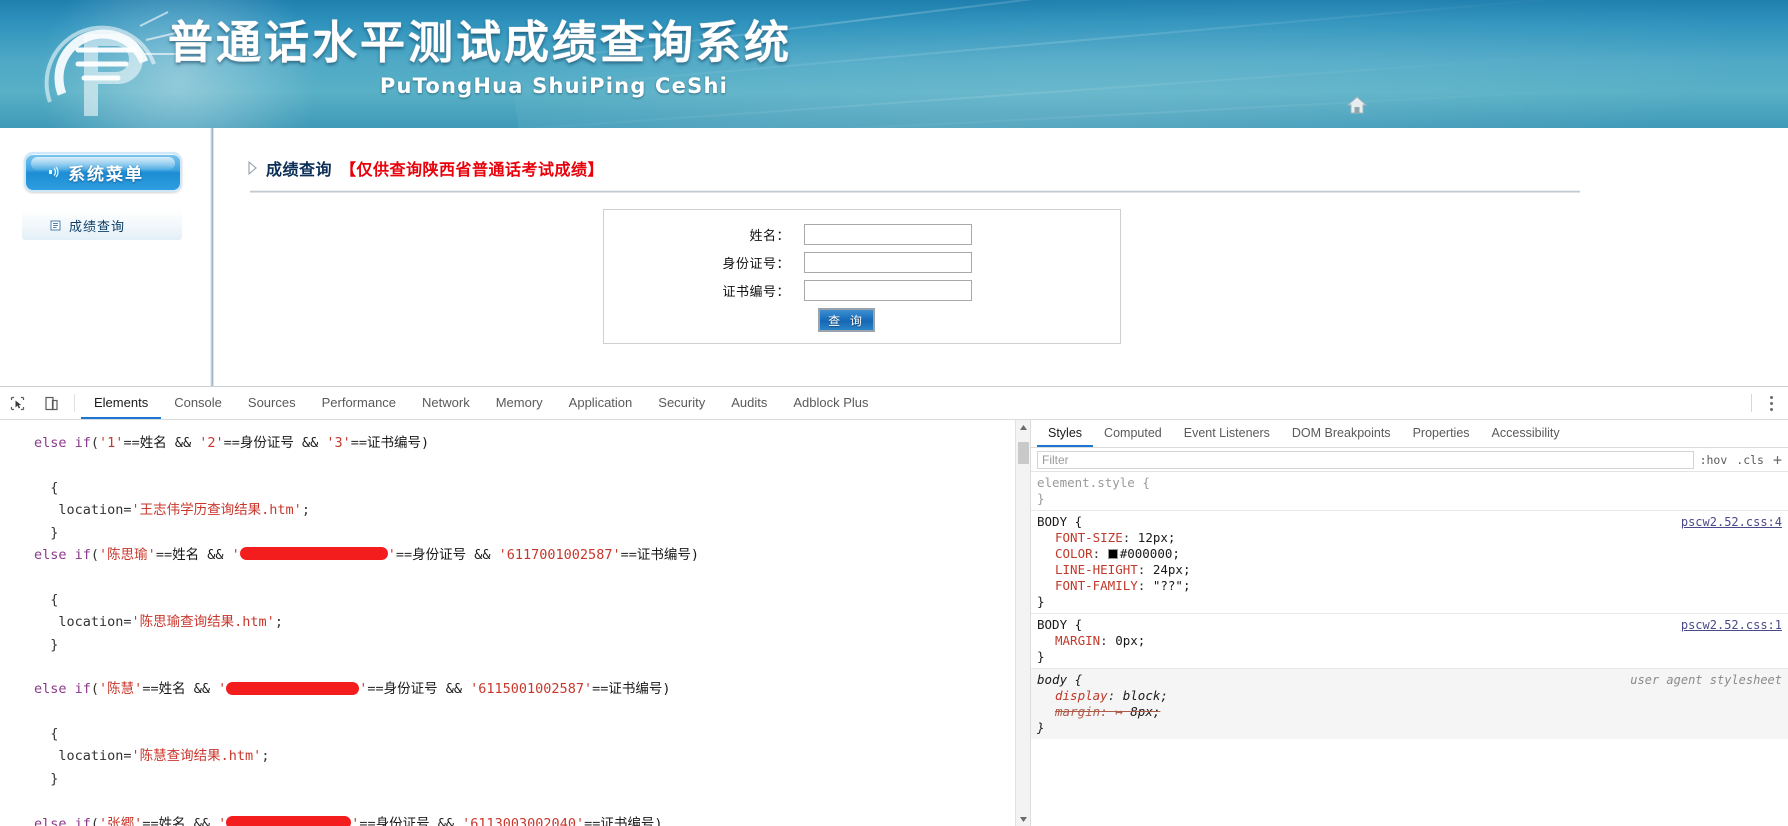 The height and width of the screenshot is (826, 1788). I want to click on css-declaration: MARGIN: 0px;, so click(1412, 641).